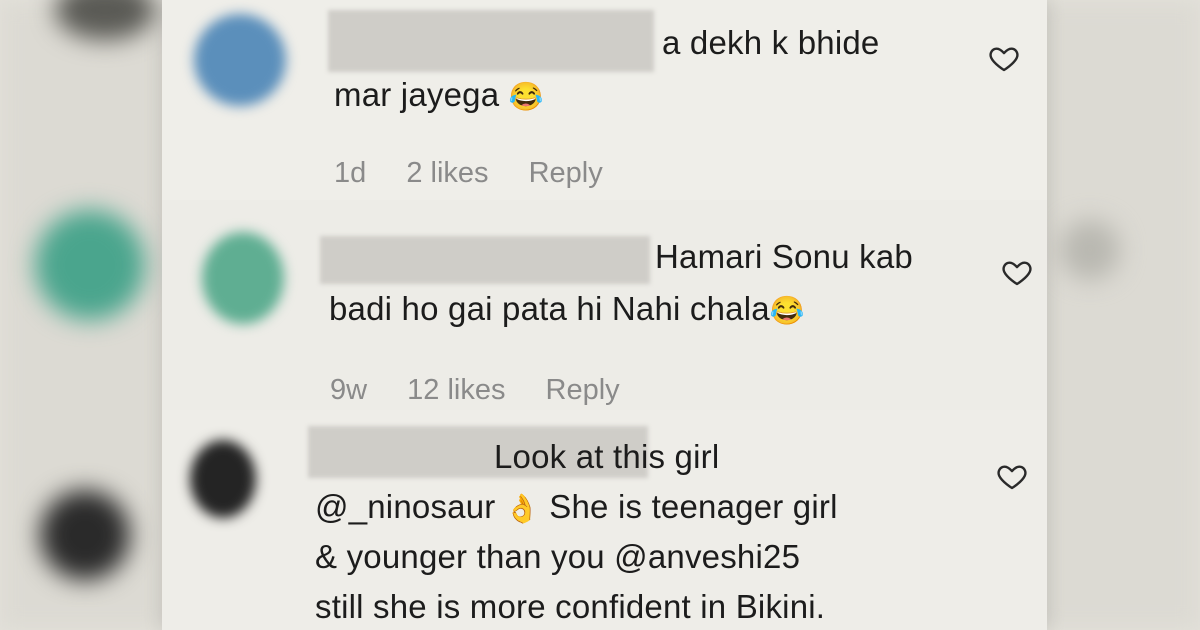 This screenshot has width=1200, height=630. I want to click on comment-3-line-1: Look at this girl, so click(607, 456).